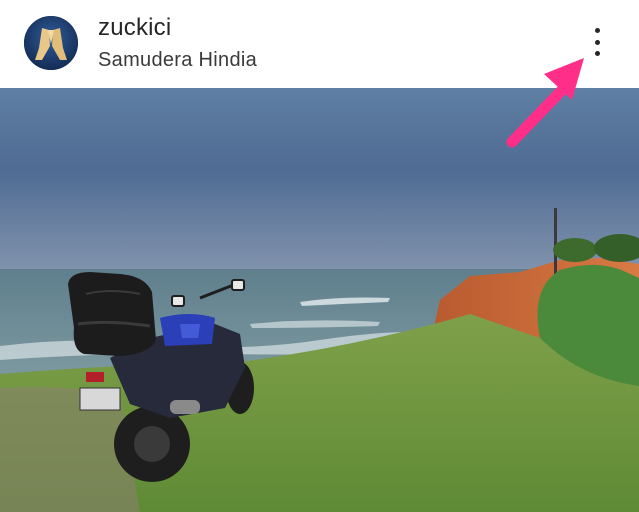 The width and height of the screenshot is (639, 512). Describe the element at coordinates (177, 60) in the screenshot. I see `location: Samudera Hindia` at that location.